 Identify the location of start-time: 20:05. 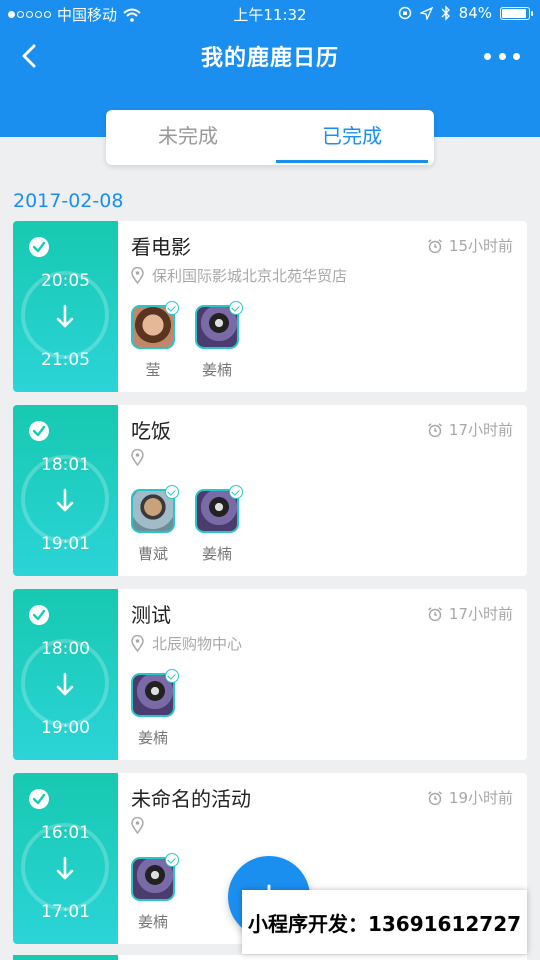
(65, 281).